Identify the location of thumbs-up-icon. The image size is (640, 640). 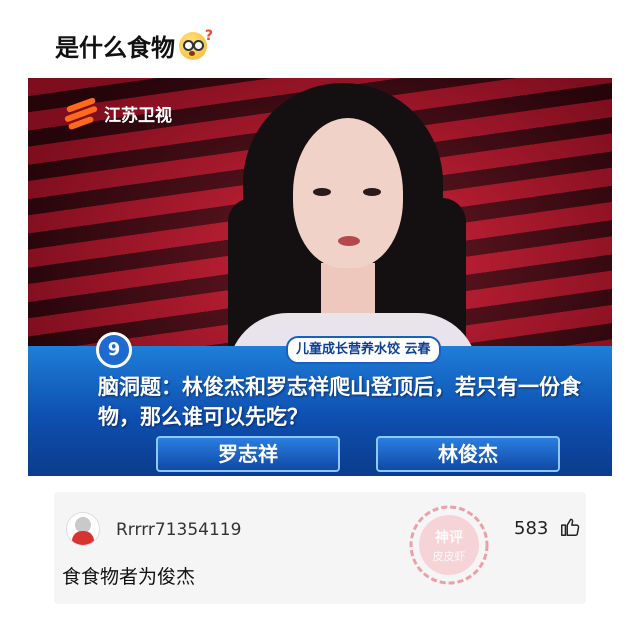
(570, 527).